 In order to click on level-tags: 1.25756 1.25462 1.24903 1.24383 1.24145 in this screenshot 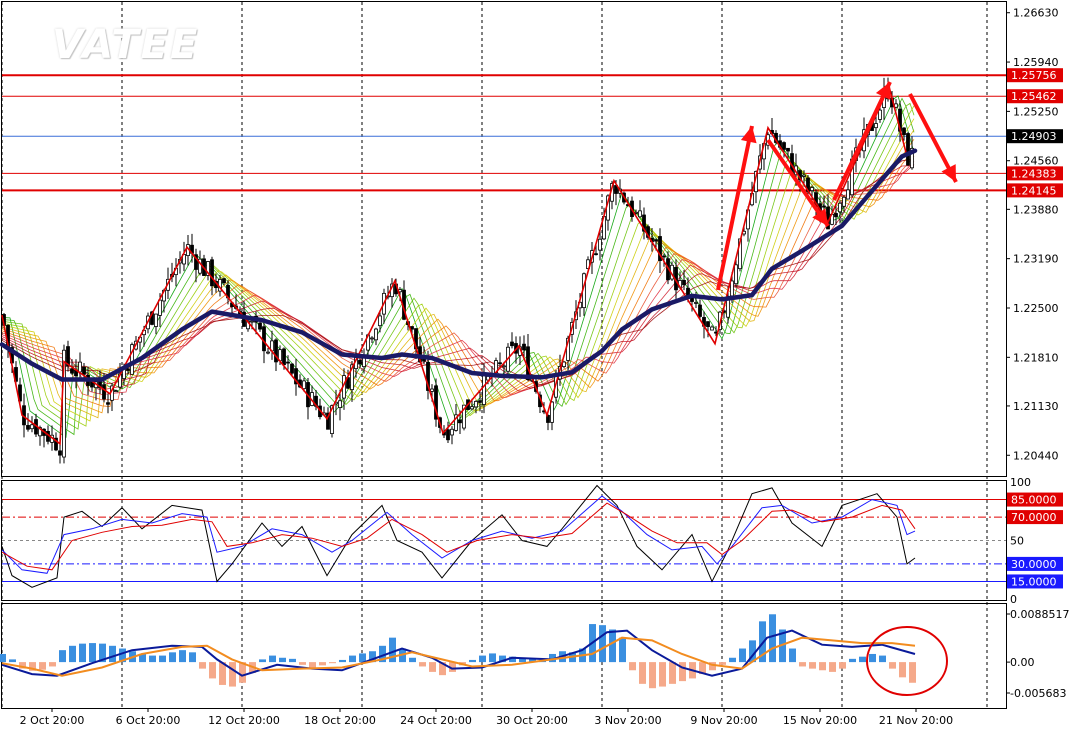, I will do `click(1035, 133)`.